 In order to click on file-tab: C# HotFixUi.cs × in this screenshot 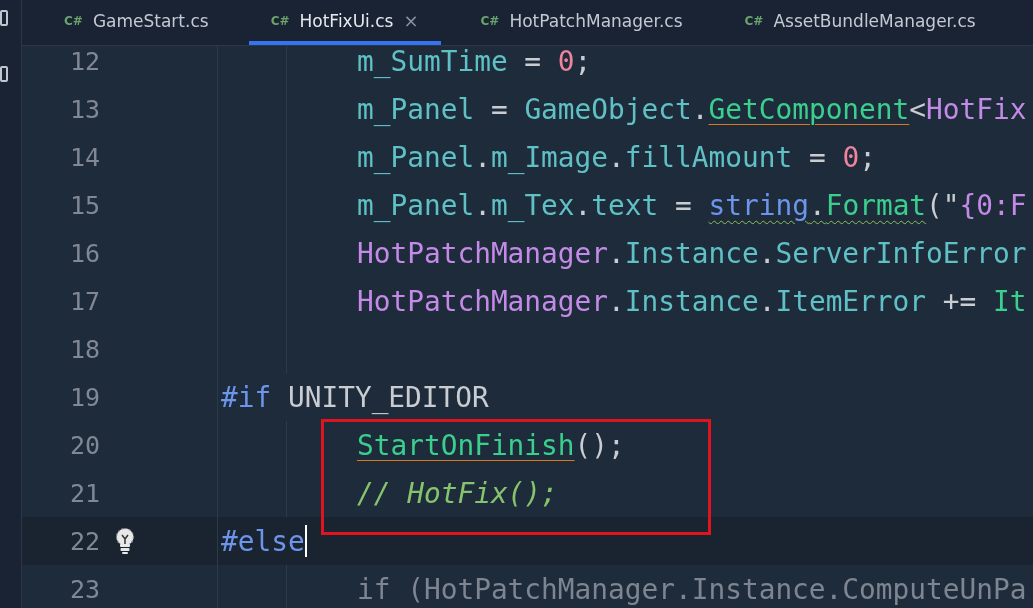, I will do `click(344, 22)`.